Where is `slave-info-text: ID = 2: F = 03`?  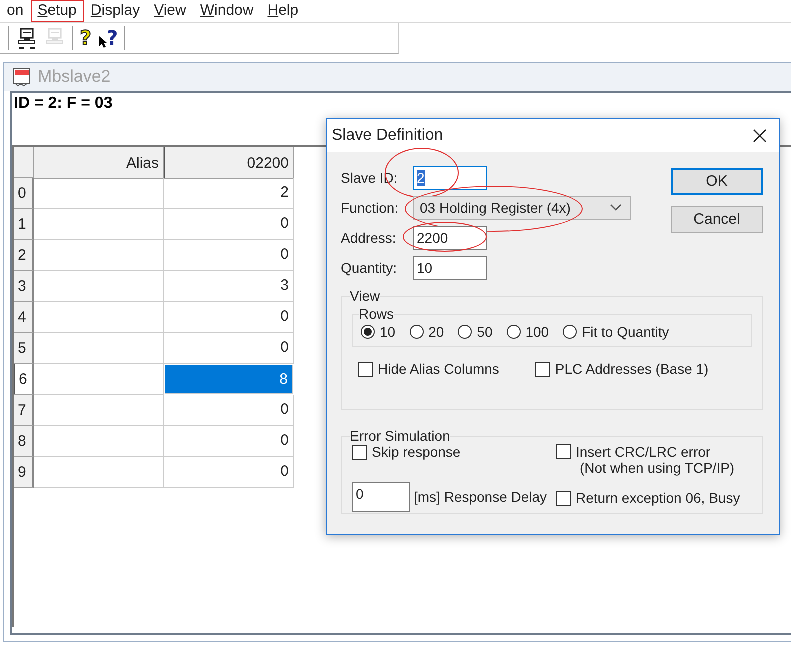
slave-info-text: ID = 2: F = 03 is located at coordinates (63, 104).